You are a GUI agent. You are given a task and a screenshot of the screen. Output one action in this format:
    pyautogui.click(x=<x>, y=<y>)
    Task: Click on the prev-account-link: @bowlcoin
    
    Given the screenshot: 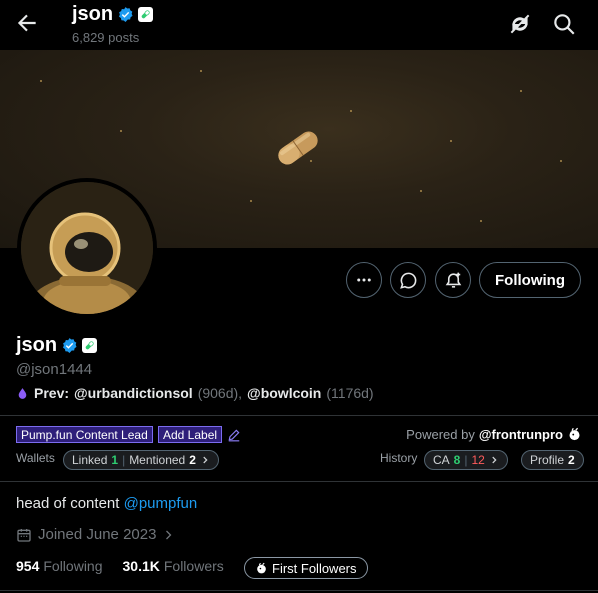 What is the action you would take?
    pyautogui.click(x=284, y=393)
    